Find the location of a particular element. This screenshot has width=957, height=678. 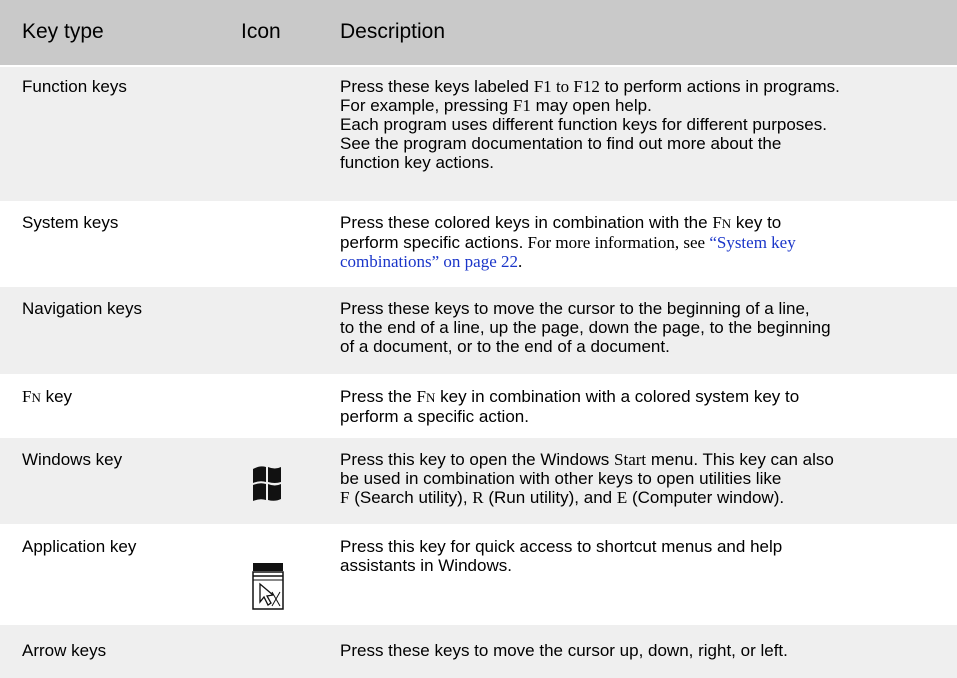

system-key-combinations-link-cont: combinations” on page 22 is located at coordinates (429, 261).